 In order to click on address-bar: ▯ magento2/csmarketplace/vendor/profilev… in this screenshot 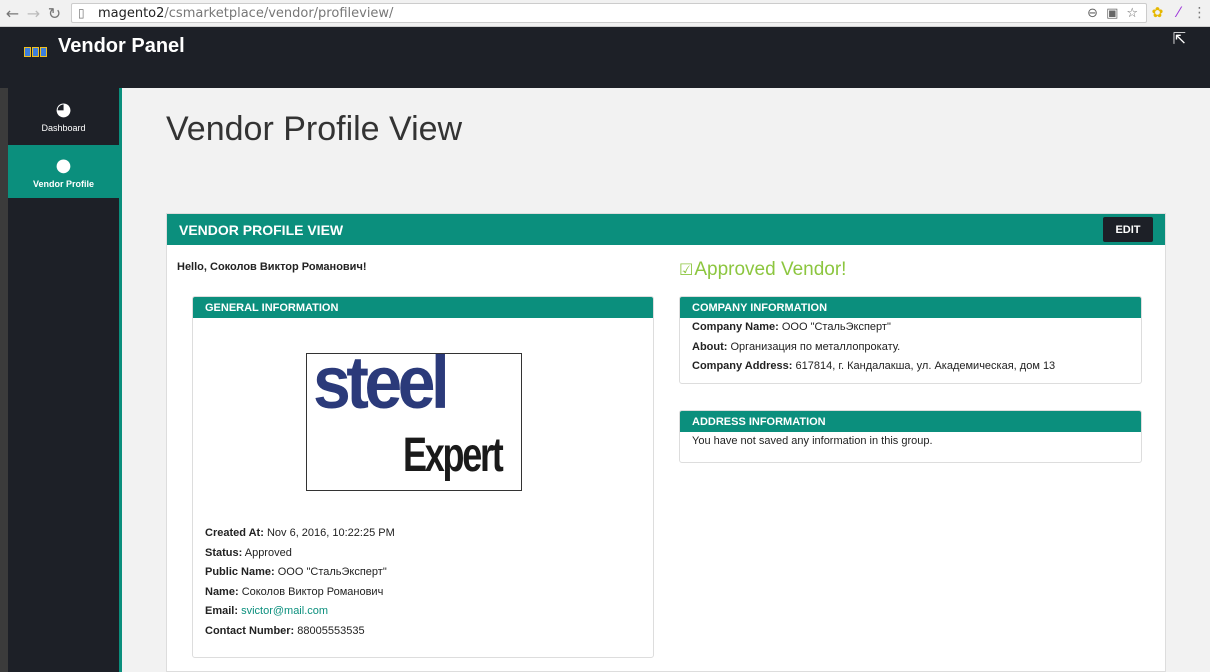, I will do `click(609, 13)`.